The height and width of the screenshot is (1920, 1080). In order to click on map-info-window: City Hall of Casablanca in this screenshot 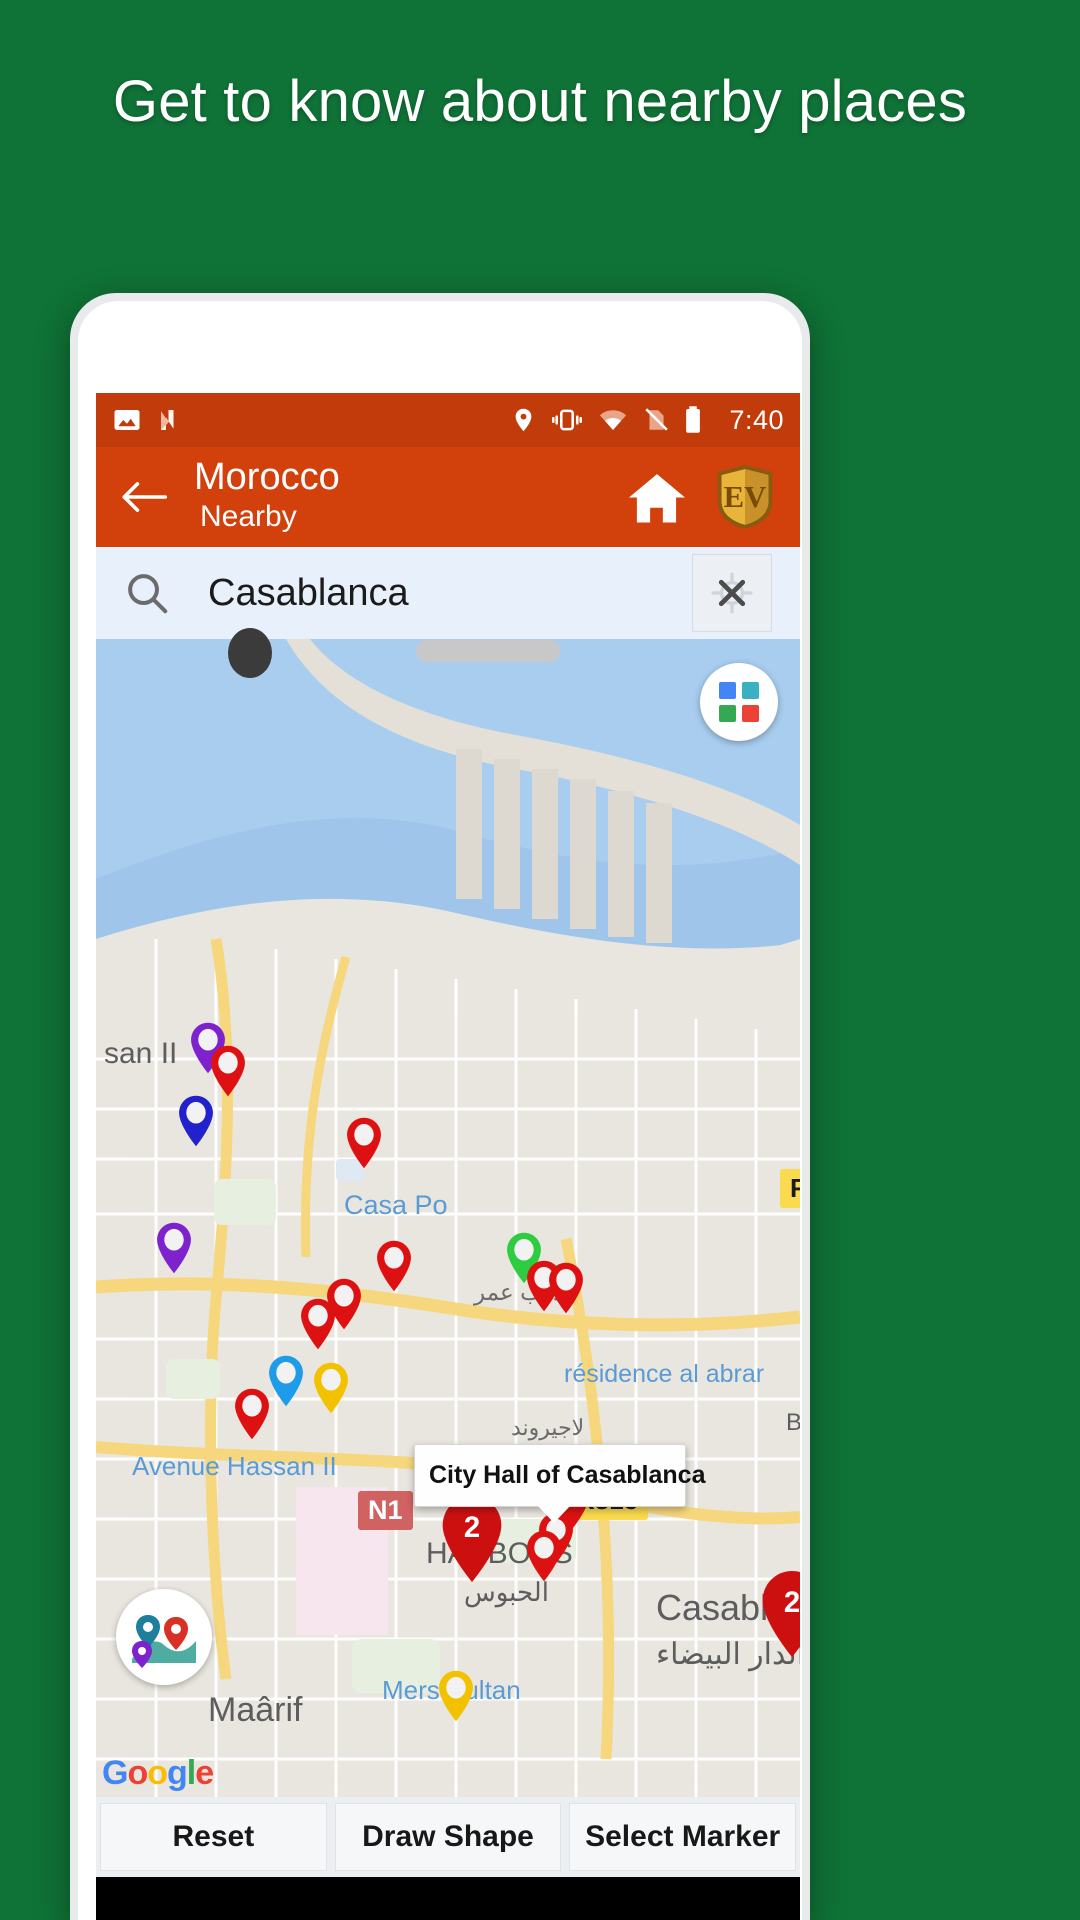, I will do `click(559, 1483)`.